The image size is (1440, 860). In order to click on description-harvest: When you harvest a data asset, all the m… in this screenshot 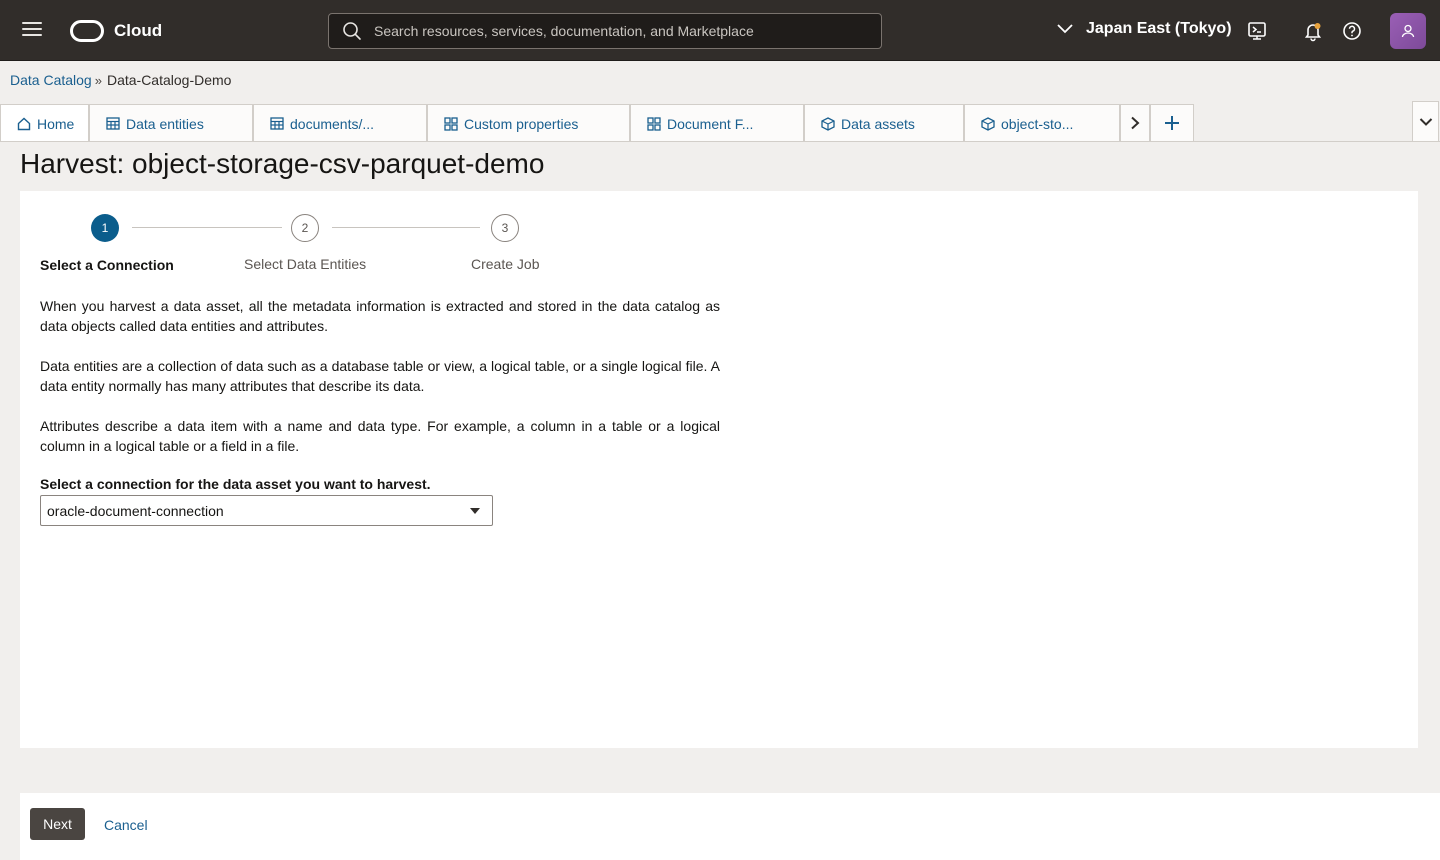, I will do `click(380, 316)`.